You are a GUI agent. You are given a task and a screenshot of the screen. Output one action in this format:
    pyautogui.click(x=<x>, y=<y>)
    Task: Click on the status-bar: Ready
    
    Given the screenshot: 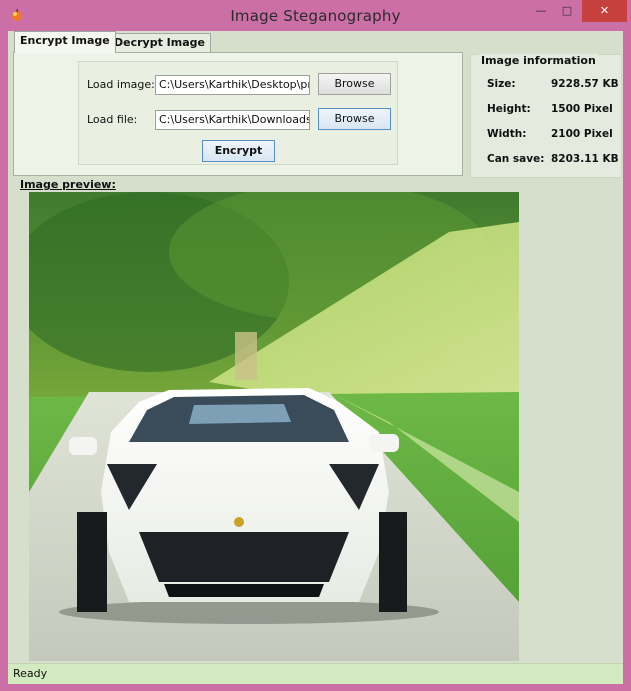 What is the action you would take?
    pyautogui.click(x=315, y=673)
    